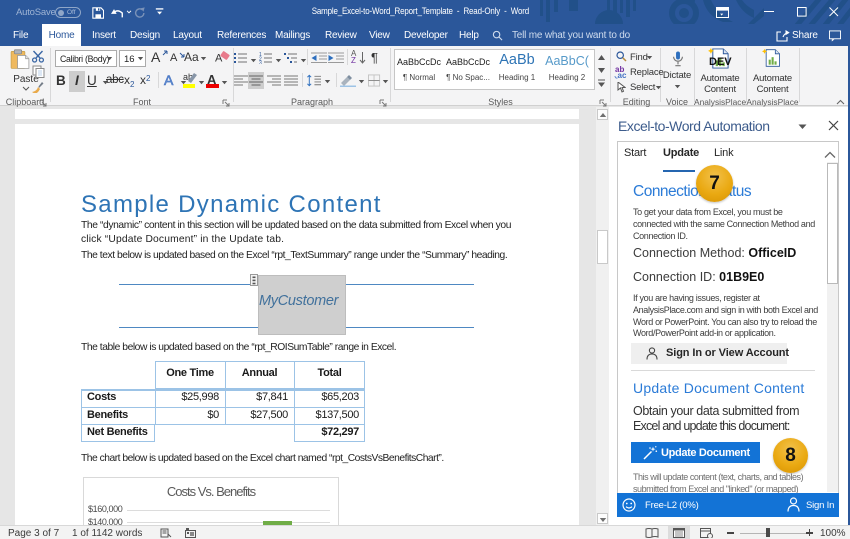  What do you see at coordinates (622, 75) in the screenshot?
I see `svg-text: ac` at bounding box center [622, 75].